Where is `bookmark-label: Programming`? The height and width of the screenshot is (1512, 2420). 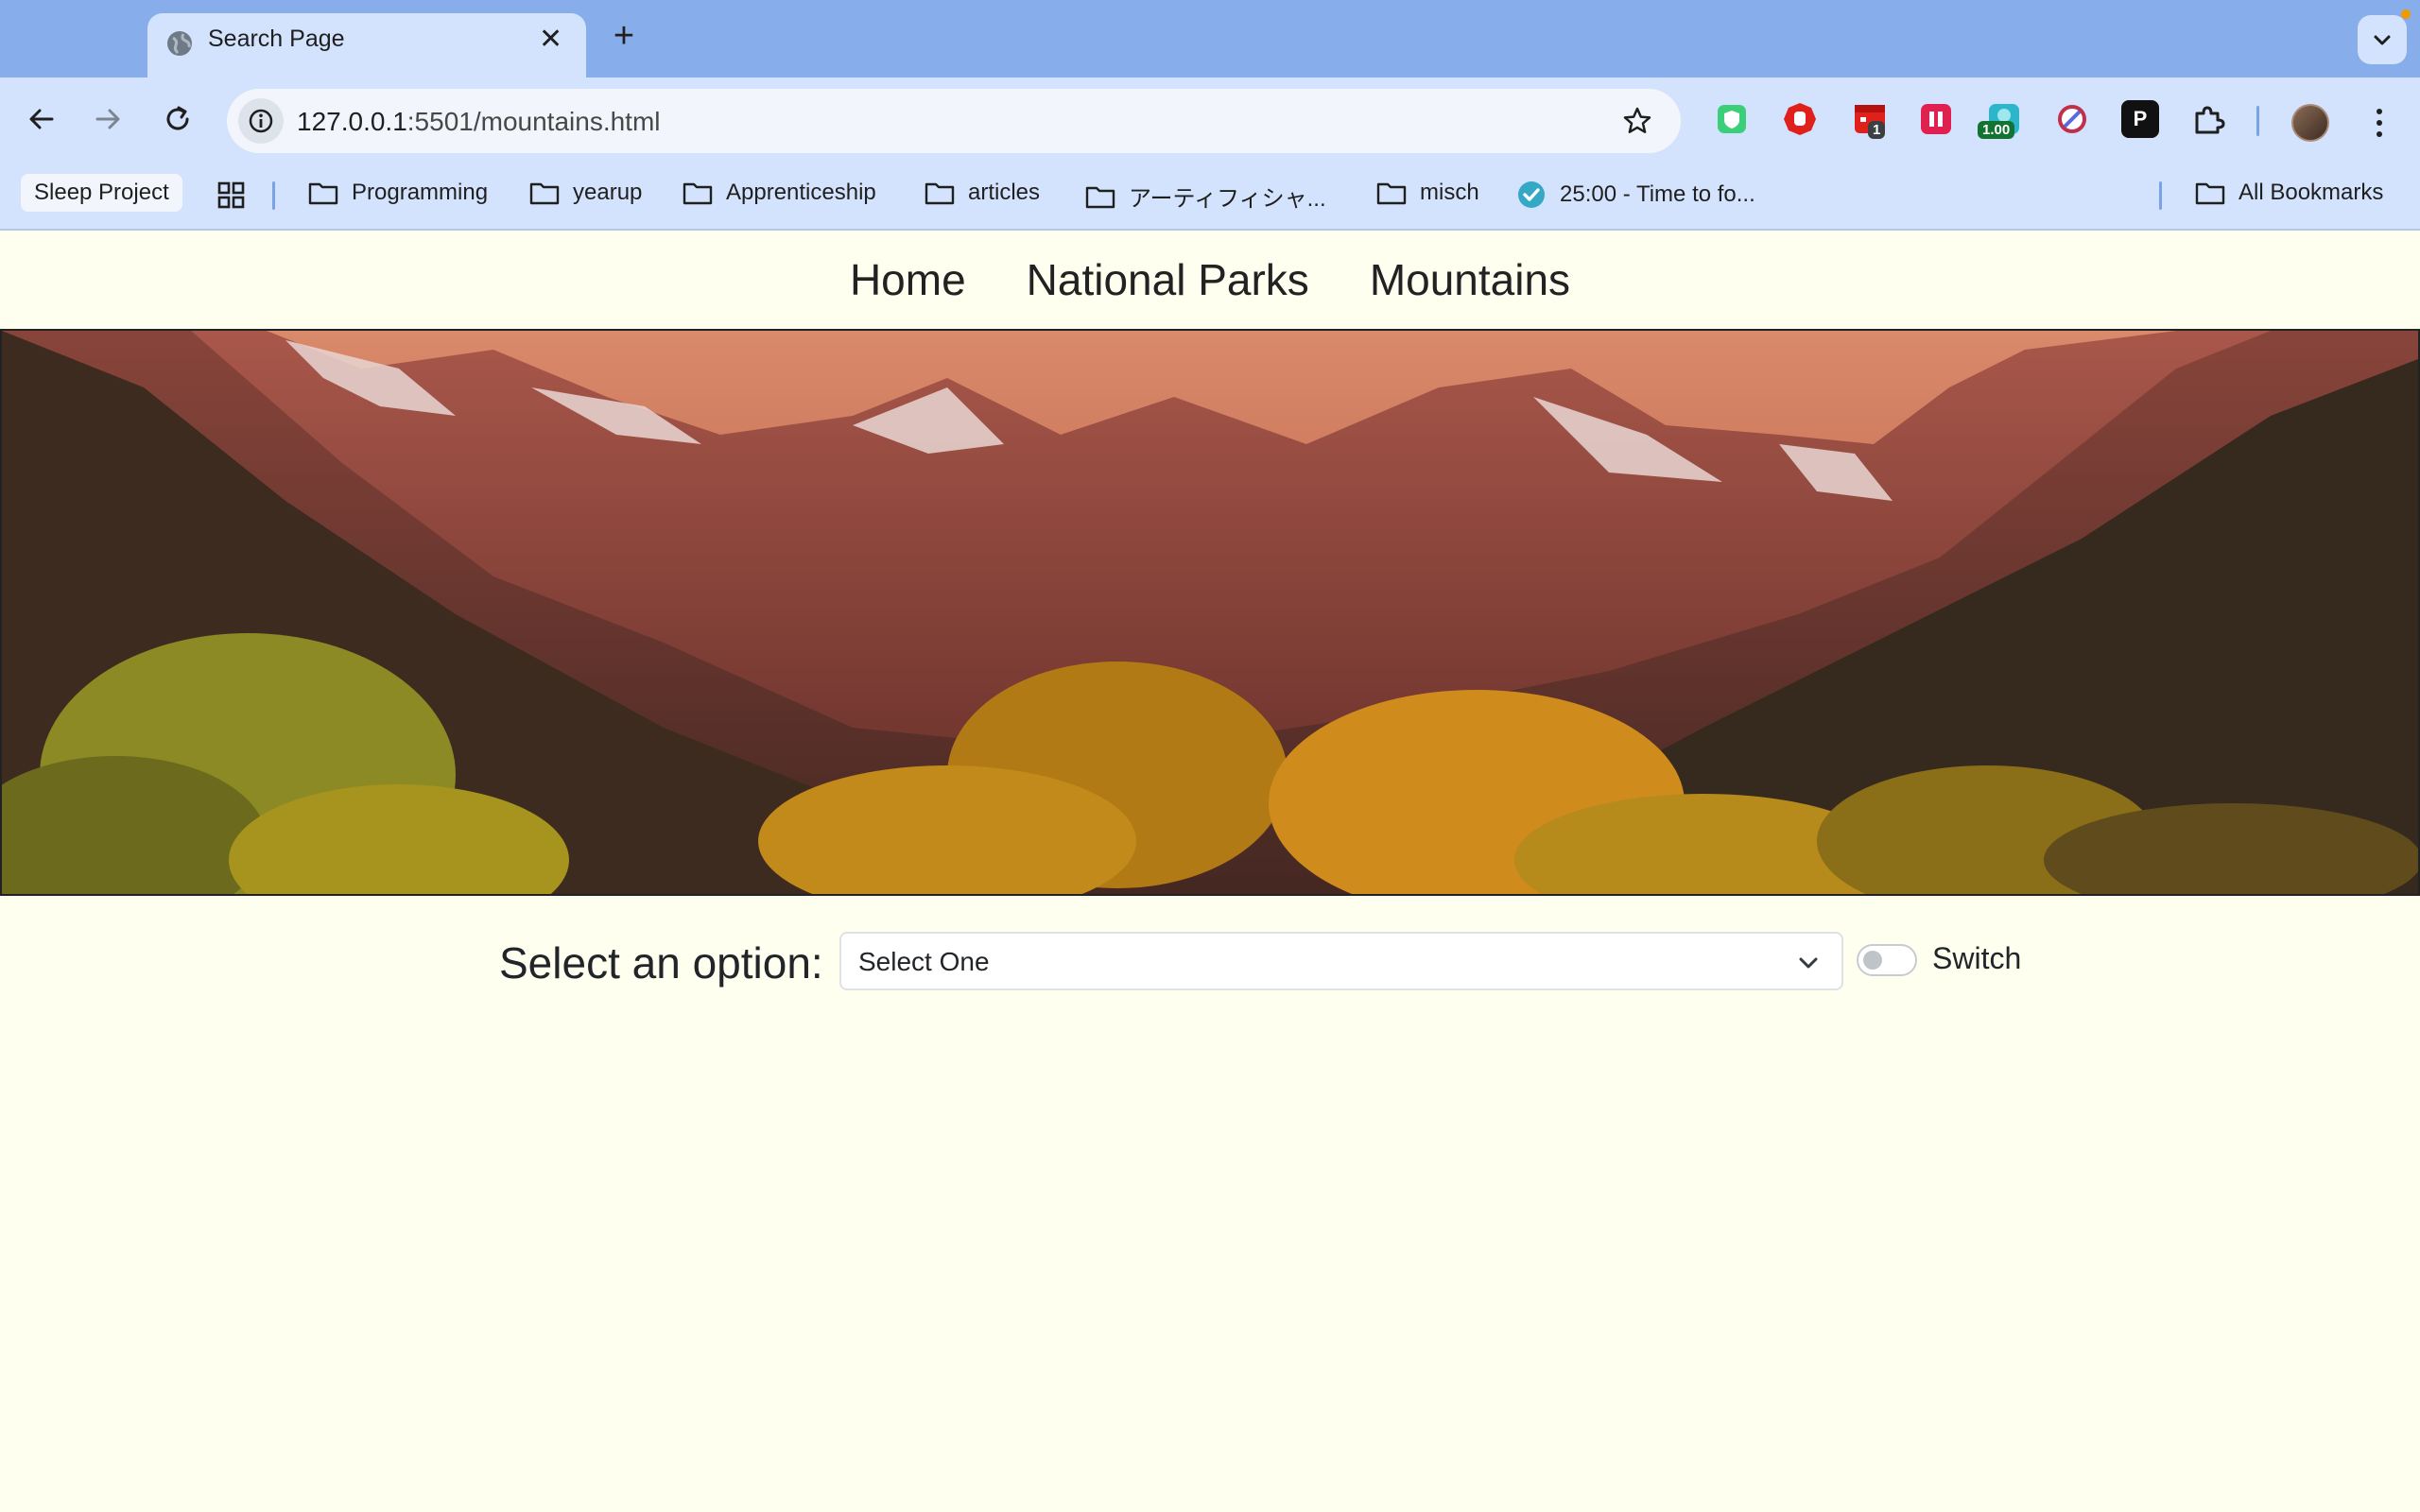 bookmark-label: Programming is located at coordinates (421, 192).